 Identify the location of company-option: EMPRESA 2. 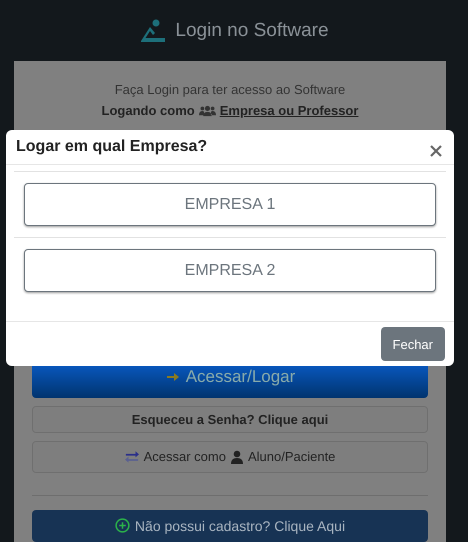
(230, 270).